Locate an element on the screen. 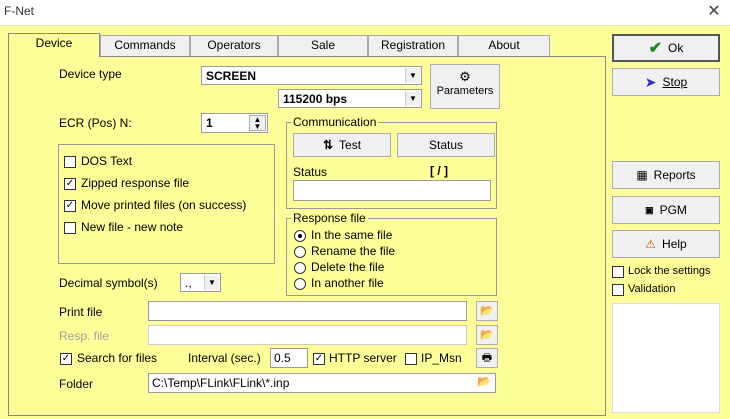  pgm-label: PGM is located at coordinates (673, 210).